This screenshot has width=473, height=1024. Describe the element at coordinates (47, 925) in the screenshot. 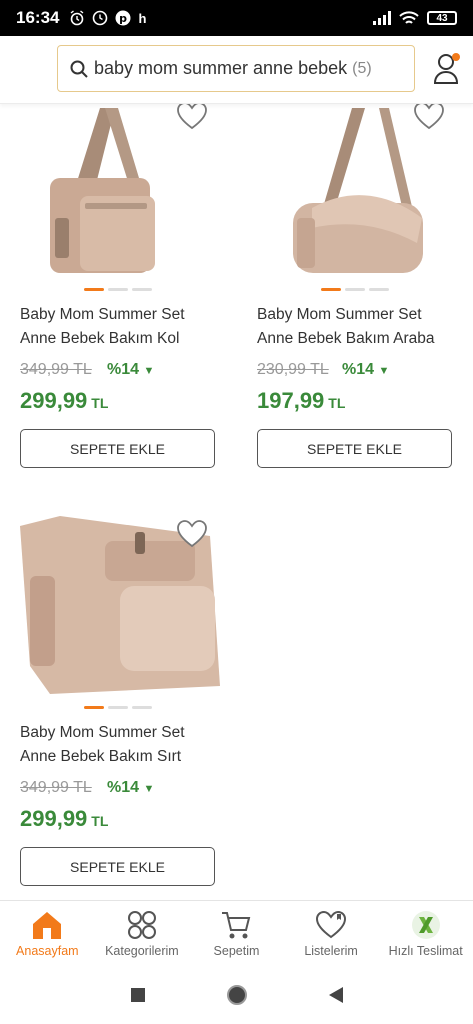

I see `home-icon` at that location.